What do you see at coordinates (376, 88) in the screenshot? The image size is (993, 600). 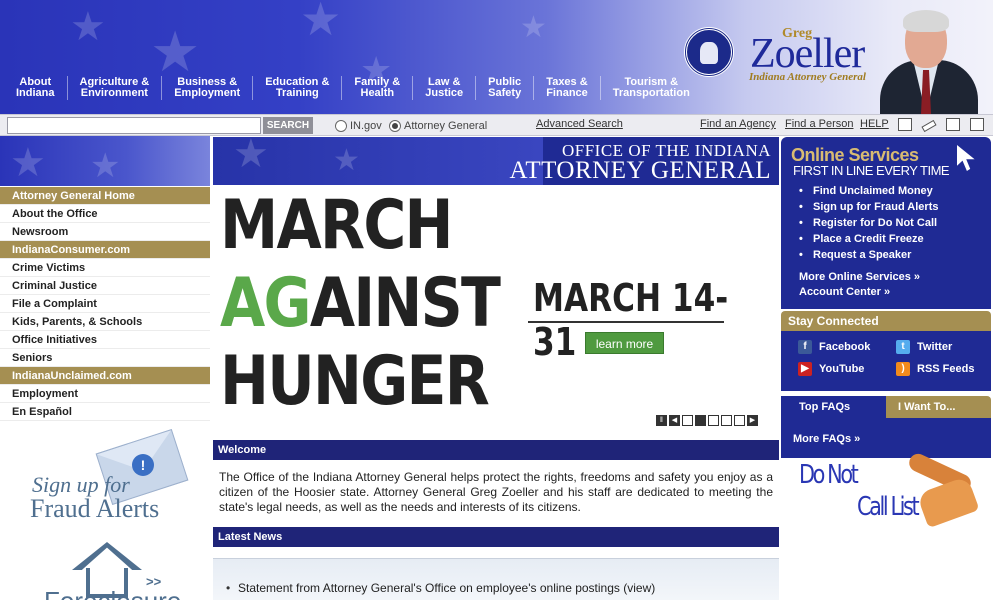 I see `nav-family-health: Family & Health` at bounding box center [376, 88].